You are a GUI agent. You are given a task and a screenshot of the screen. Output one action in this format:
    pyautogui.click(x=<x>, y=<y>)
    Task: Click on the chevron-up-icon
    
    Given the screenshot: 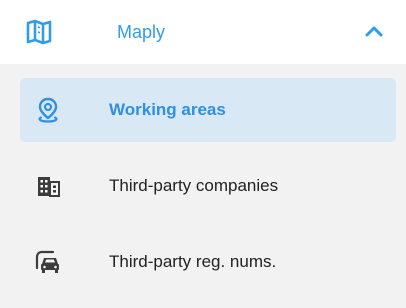 What is the action you would take?
    pyautogui.click(x=374, y=32)
    